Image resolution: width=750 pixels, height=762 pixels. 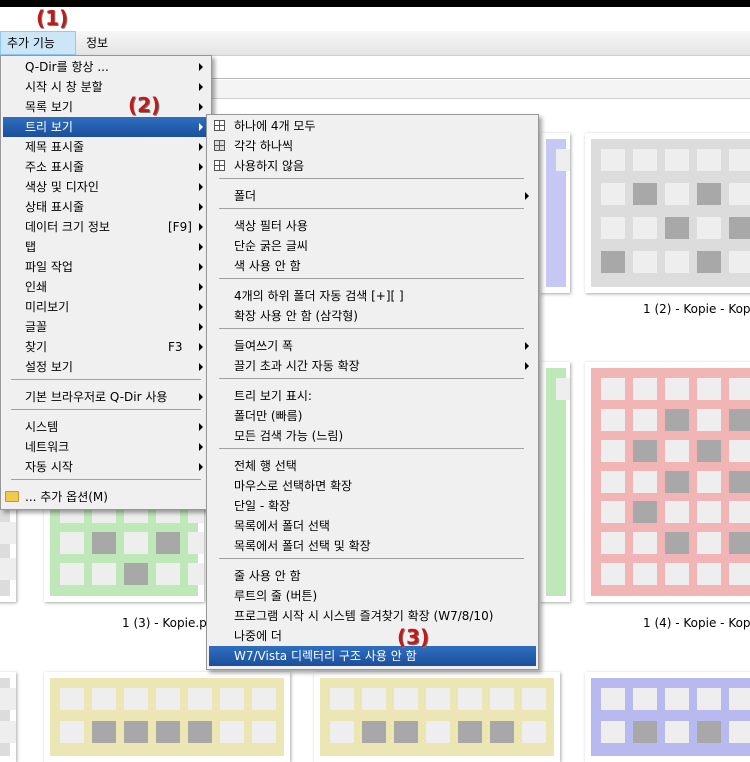 I want to click on tree-menu-item: W7/Vista 디렉터리 구조 사용 안 함, so click(x=372, y=656).